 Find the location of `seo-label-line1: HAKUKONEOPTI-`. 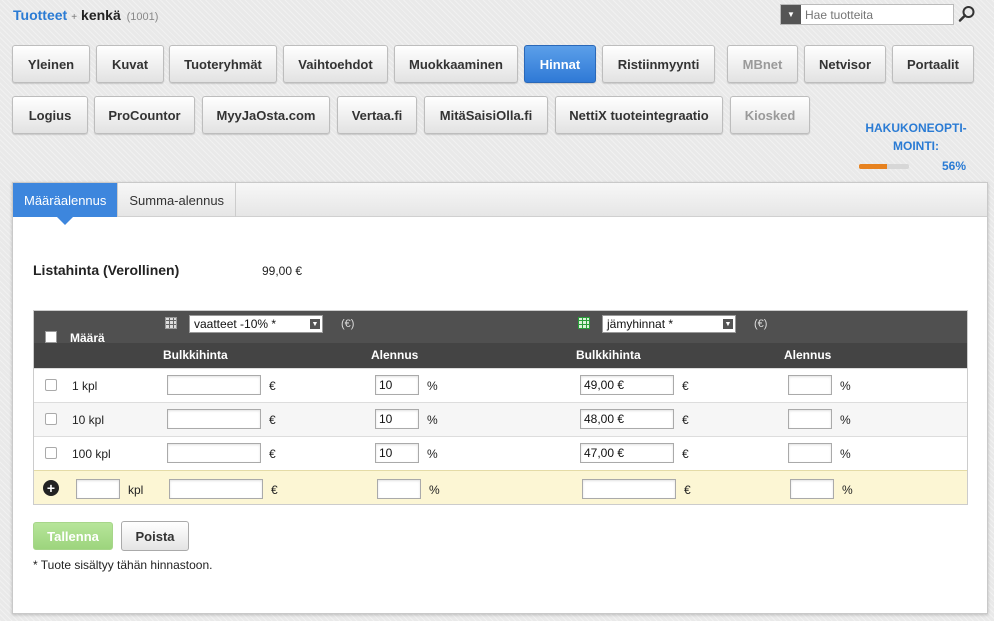

seo-label-line1: HAKUKONEOPTI- is located at coordinates (916, 128).